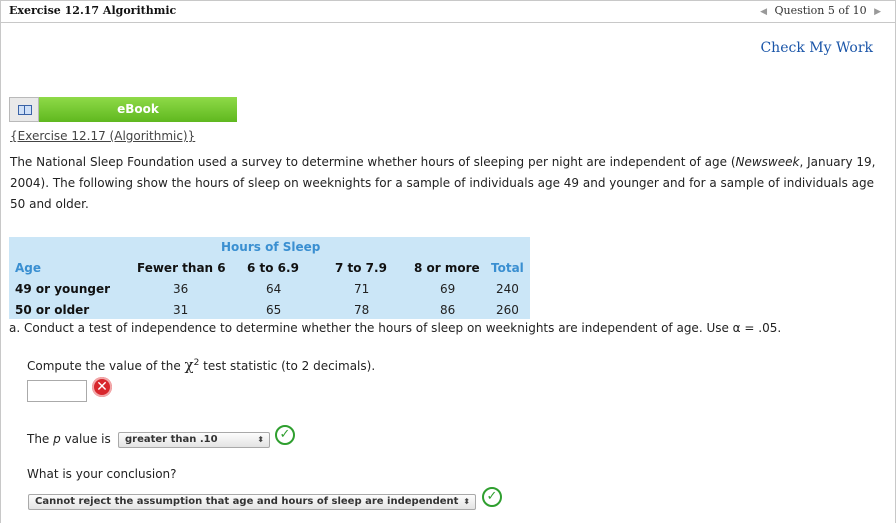 The width and height of the screenshot is (896, 523). What do you see at coordinates (69, 439) in the screenshot?
I see `p-value-question: The p value is` at bounding box center [69, 439].